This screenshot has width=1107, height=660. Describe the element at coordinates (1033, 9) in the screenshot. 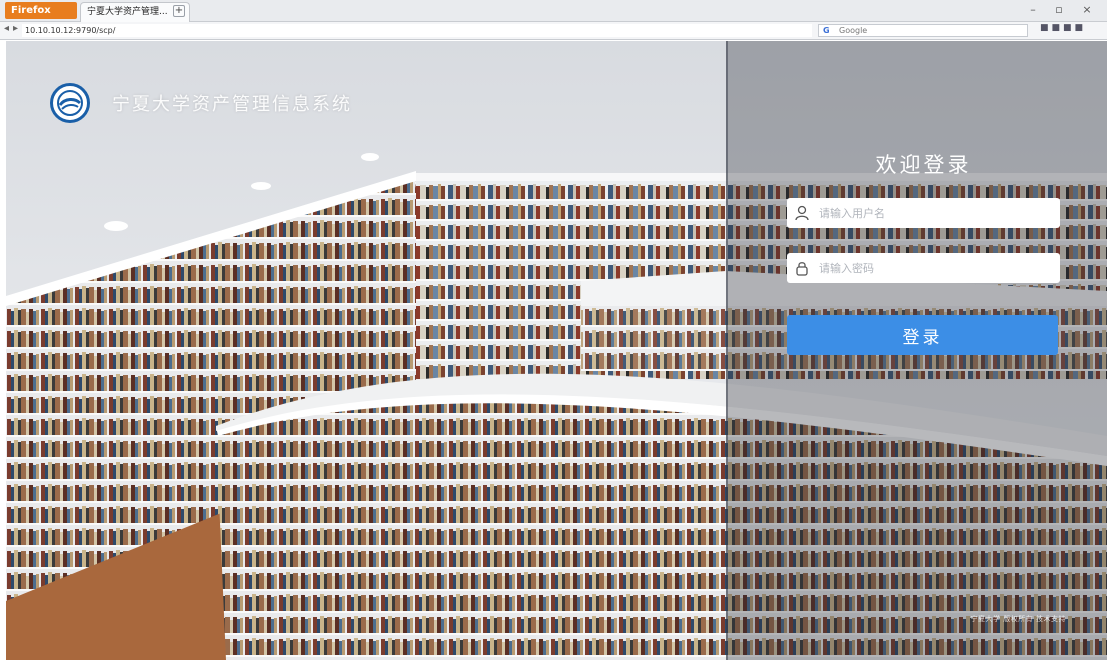

I see `minimize-icon: –` at that location.